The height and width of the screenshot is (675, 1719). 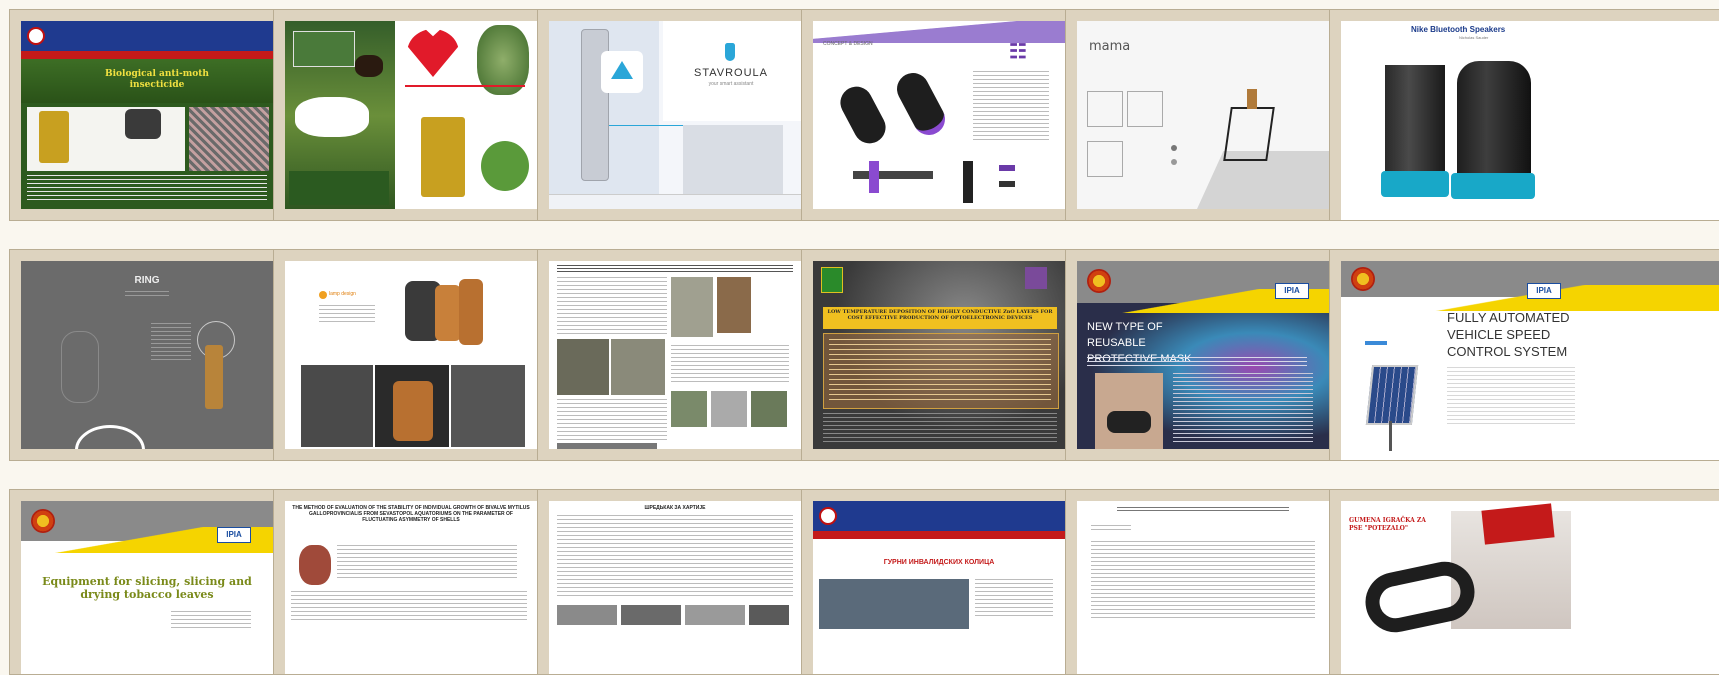 I want to click on poster-thumbnail: mama, so click(x=1203, y=115).